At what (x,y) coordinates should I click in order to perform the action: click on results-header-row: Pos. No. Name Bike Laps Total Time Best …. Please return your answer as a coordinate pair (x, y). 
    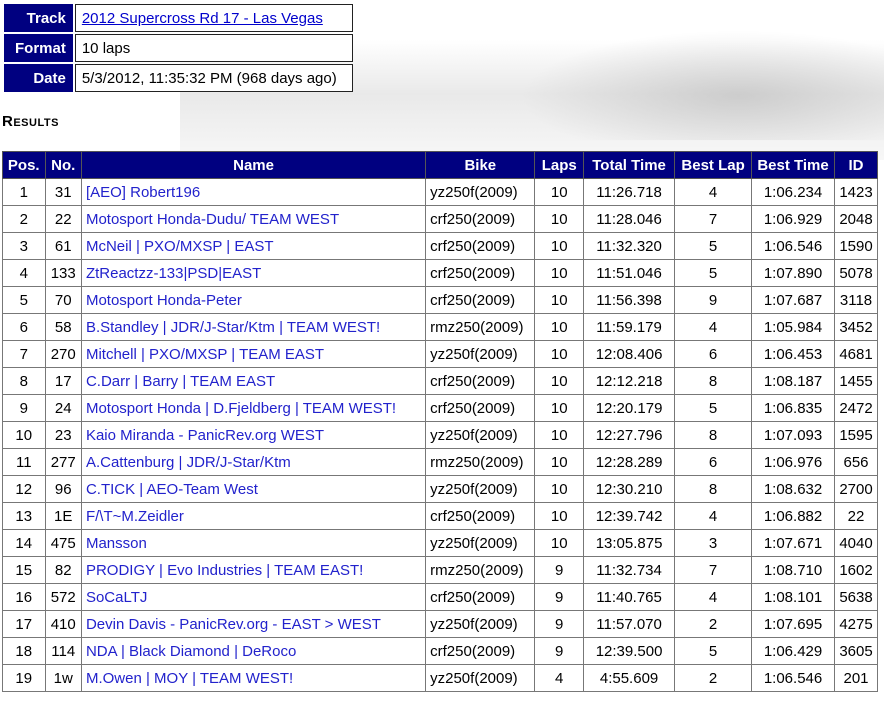
    Looking at the image, I should click on (440, 165).